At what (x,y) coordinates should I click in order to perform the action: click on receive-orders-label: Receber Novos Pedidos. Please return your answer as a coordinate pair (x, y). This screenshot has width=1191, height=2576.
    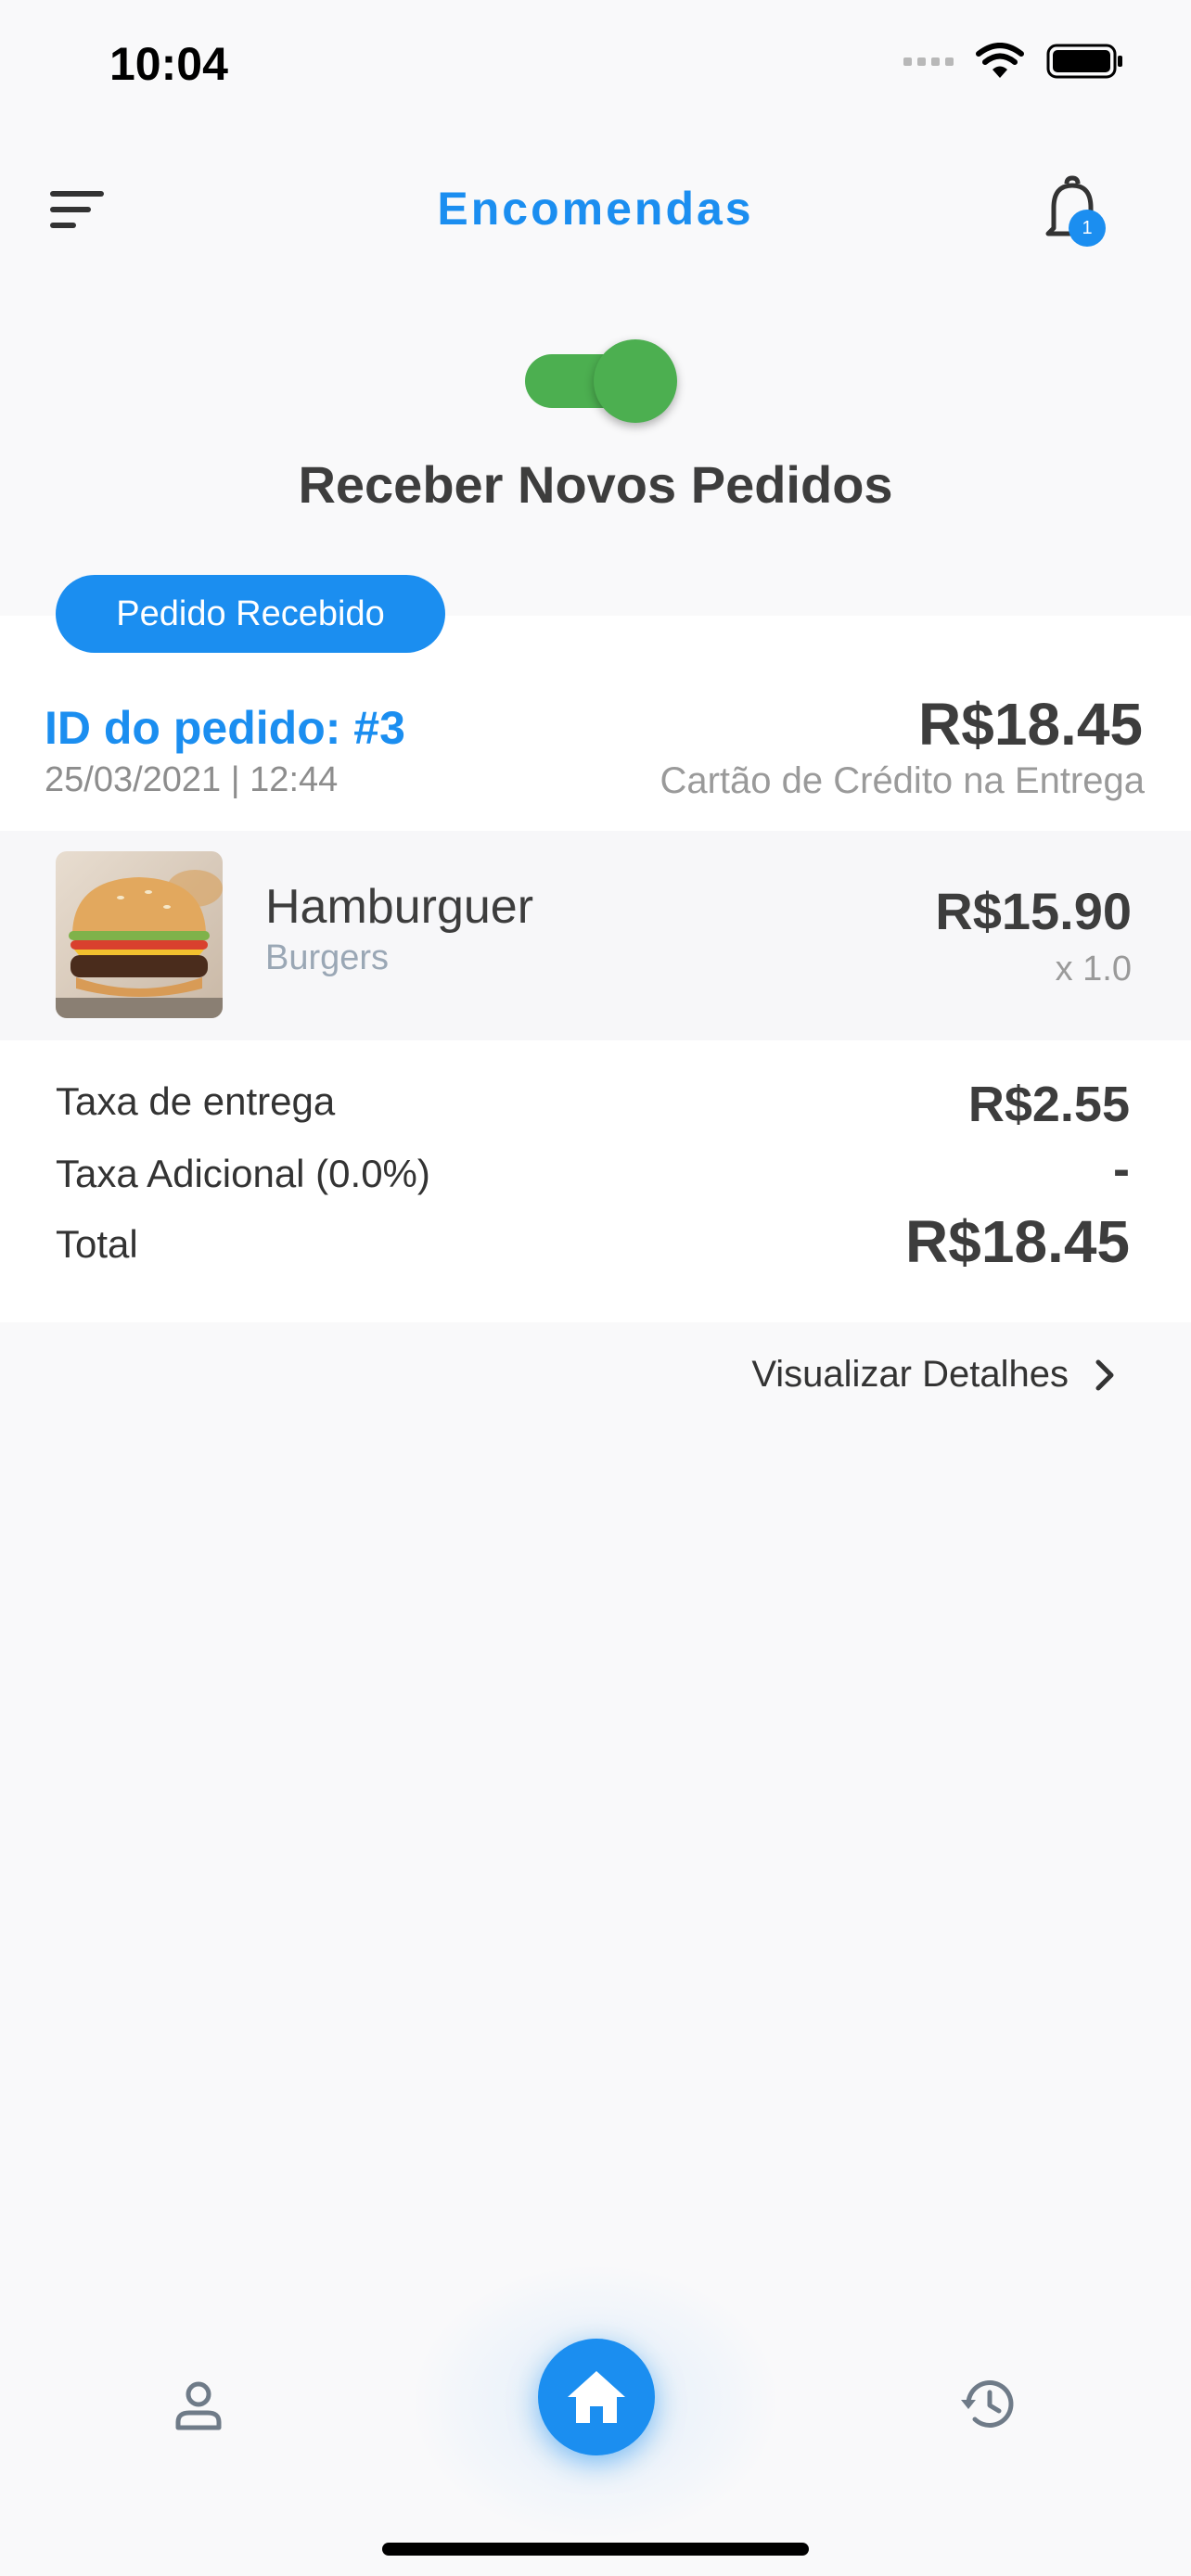
    Looking at the image, I should click on (595, 485).